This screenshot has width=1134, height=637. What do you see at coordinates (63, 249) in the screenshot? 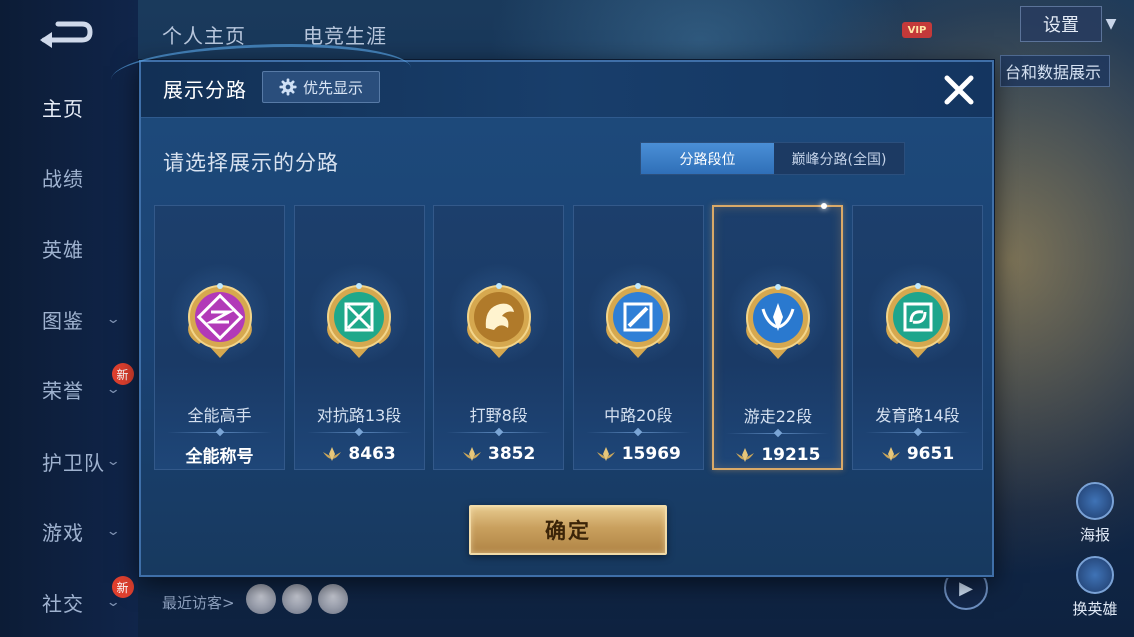
I see `sidebar-item-label: 英雄` at bounding box center [63, 249].